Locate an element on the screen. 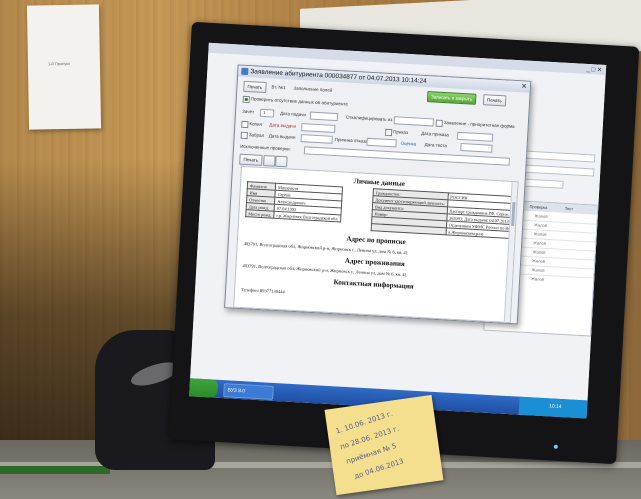 This screenshot has width=641, height=499. copy-label: Копия is located at coordinates (256, 124).